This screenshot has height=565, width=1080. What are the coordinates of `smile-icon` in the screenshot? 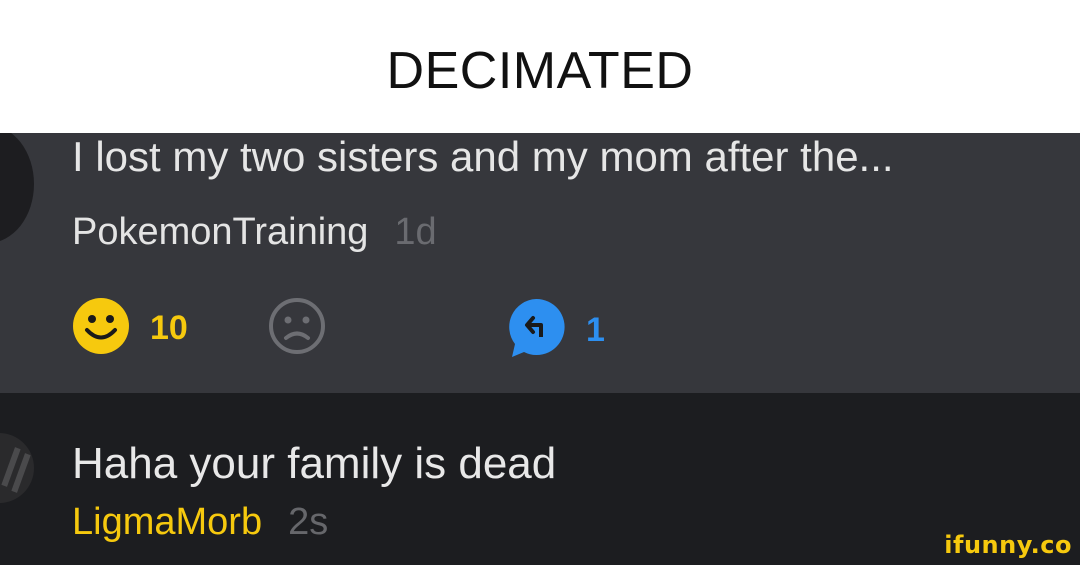 It's located at (101, 328).